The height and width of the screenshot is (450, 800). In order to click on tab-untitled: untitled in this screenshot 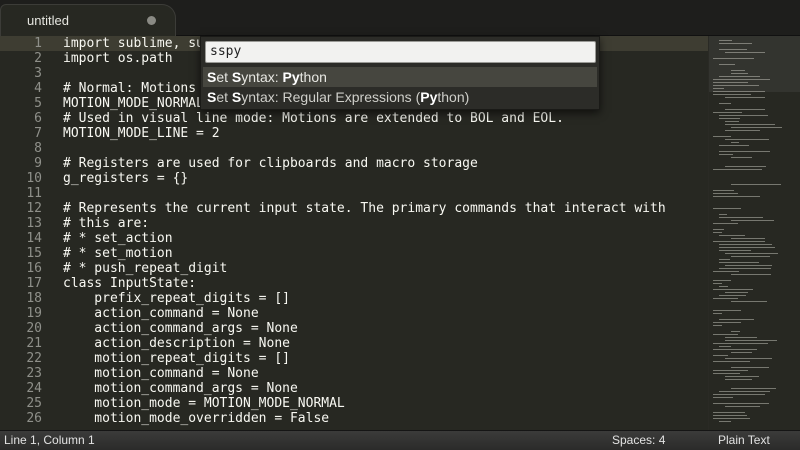, I will do `click(88, 20)`.